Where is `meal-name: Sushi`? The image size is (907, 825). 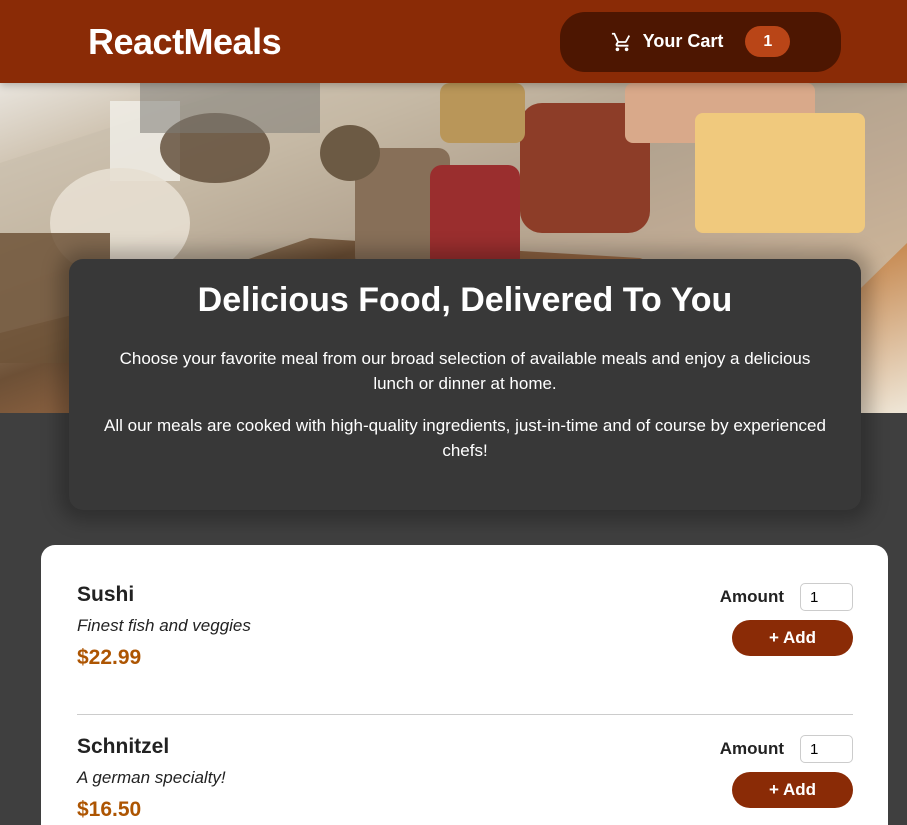 meal-name: Sushi is located at coordinates (106, 594).